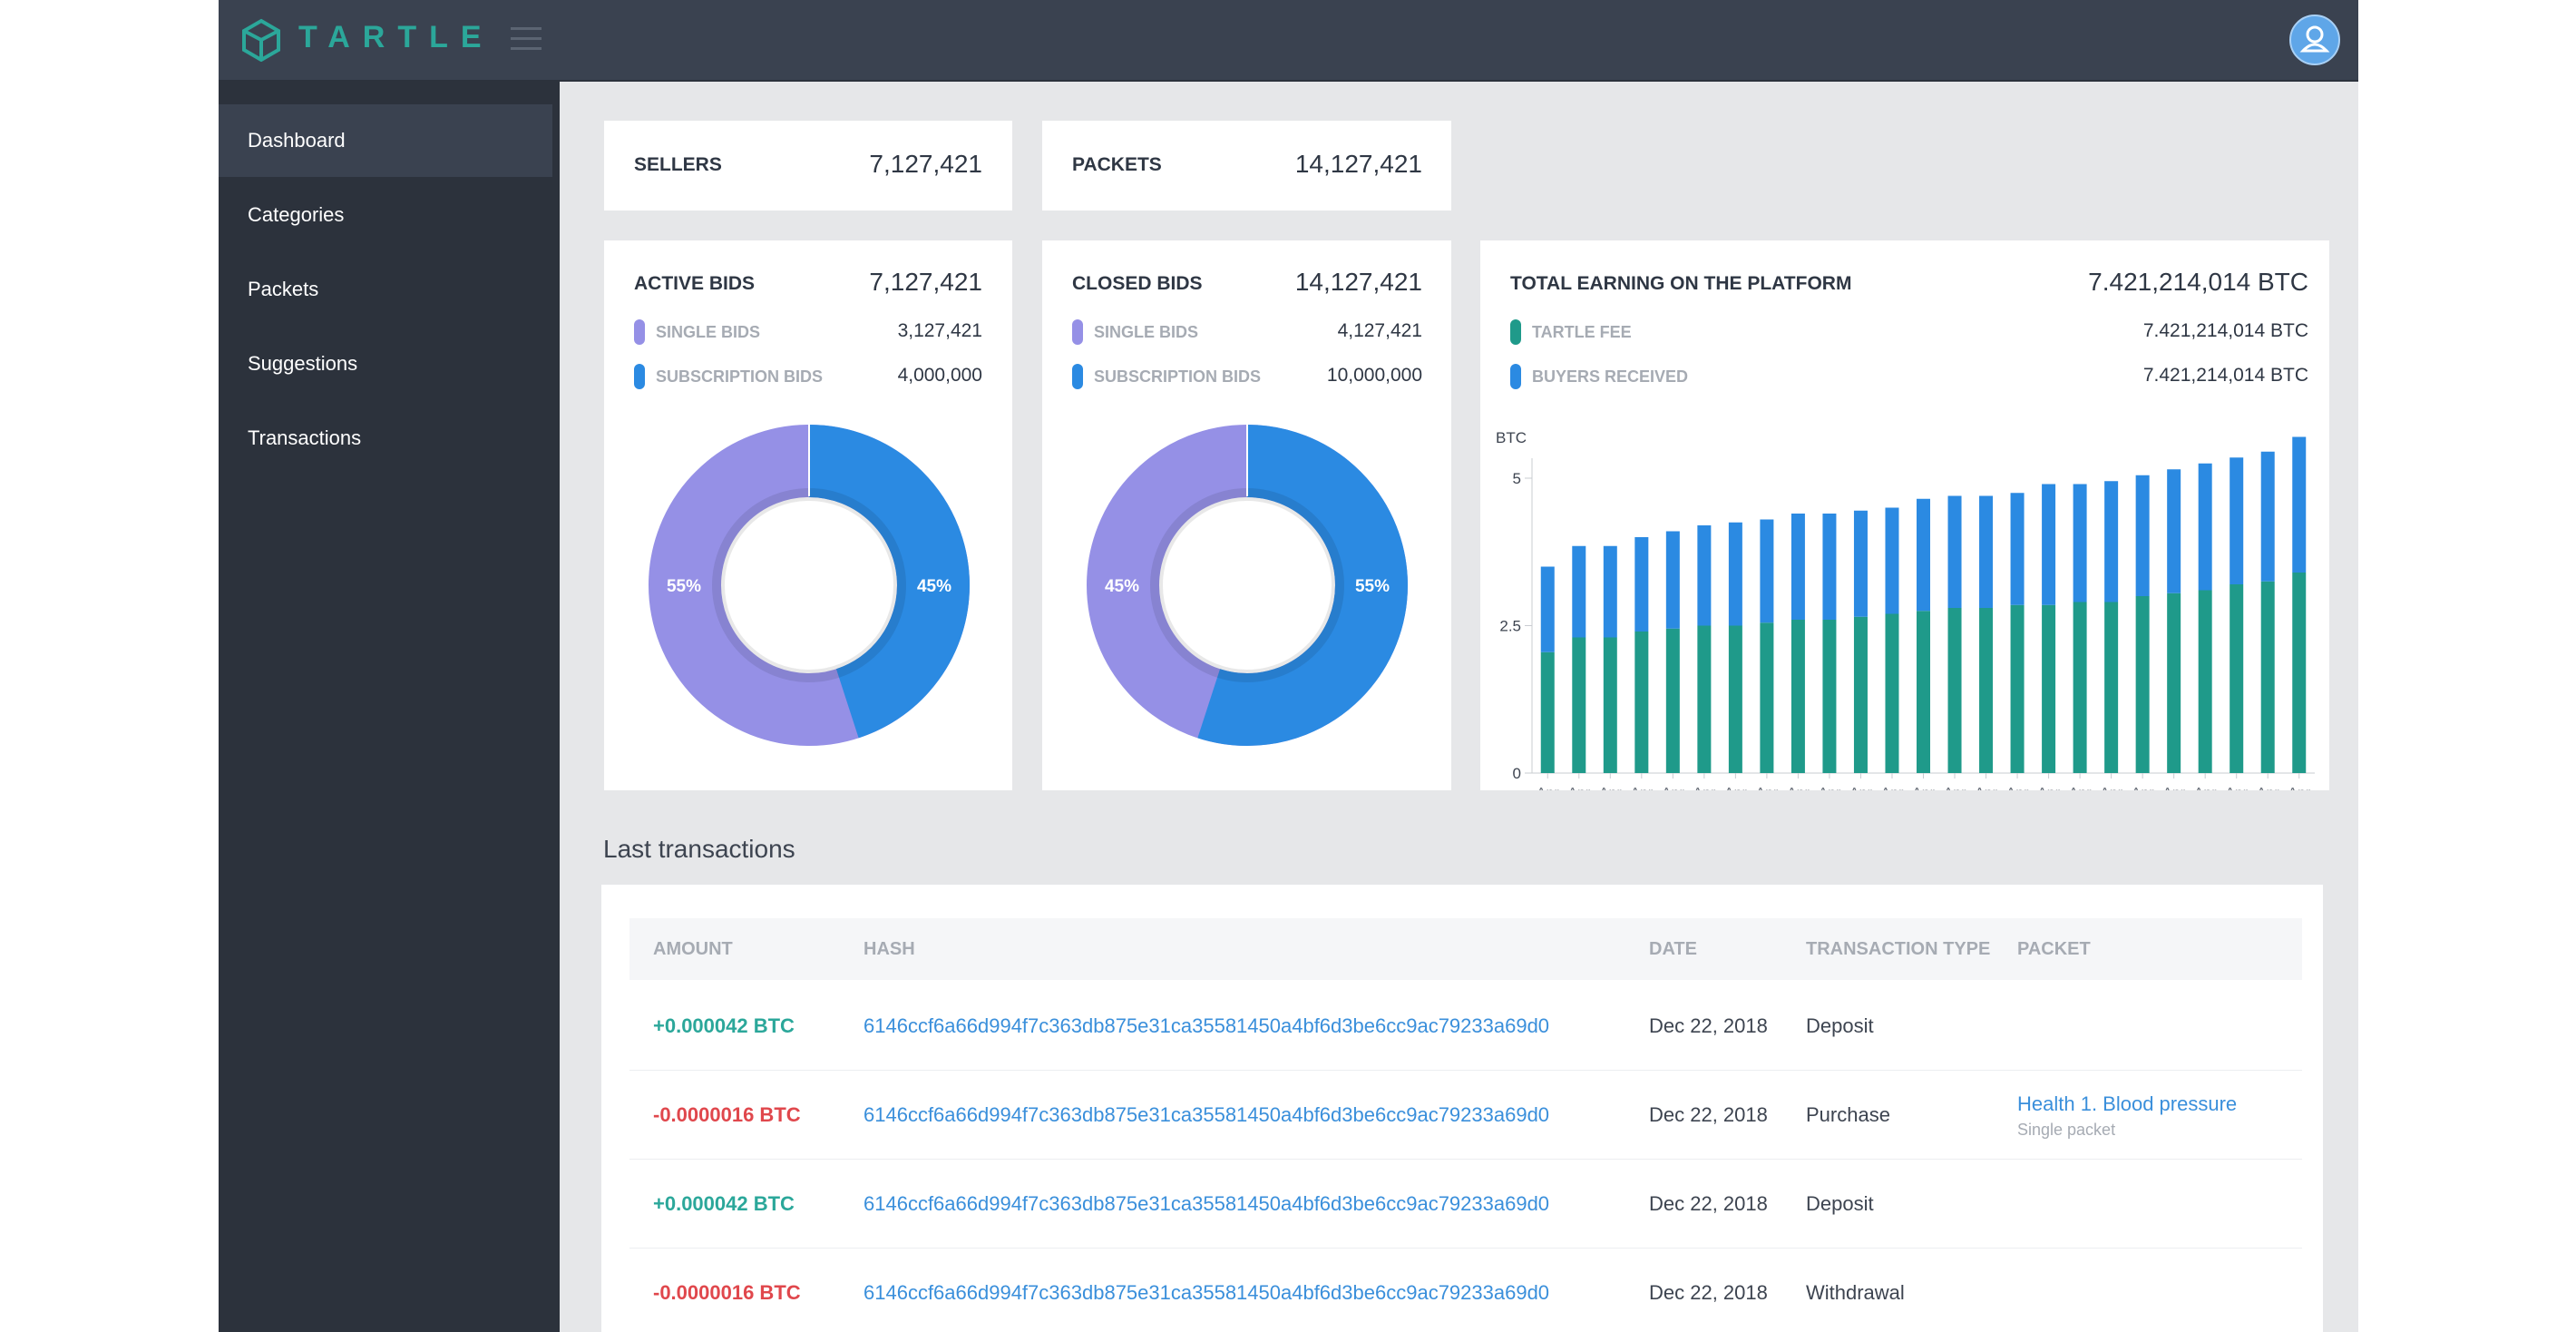 This screenshot has height=1332, width=2576. What do you see at coordinates (1247, 585) in the screenshot?
I see `closed-bids-donut-chart: 45% 55%` at bounding box center [1247, 585].